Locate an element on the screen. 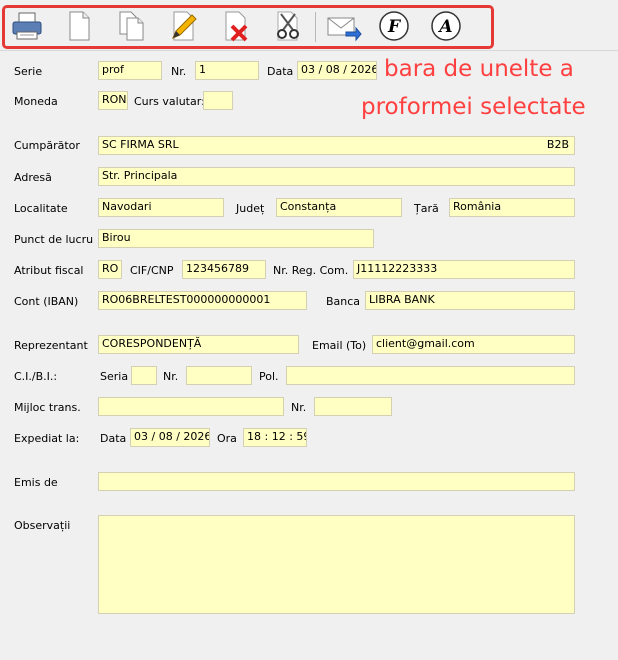  svg-text: F is located at coordinates (394, 27).